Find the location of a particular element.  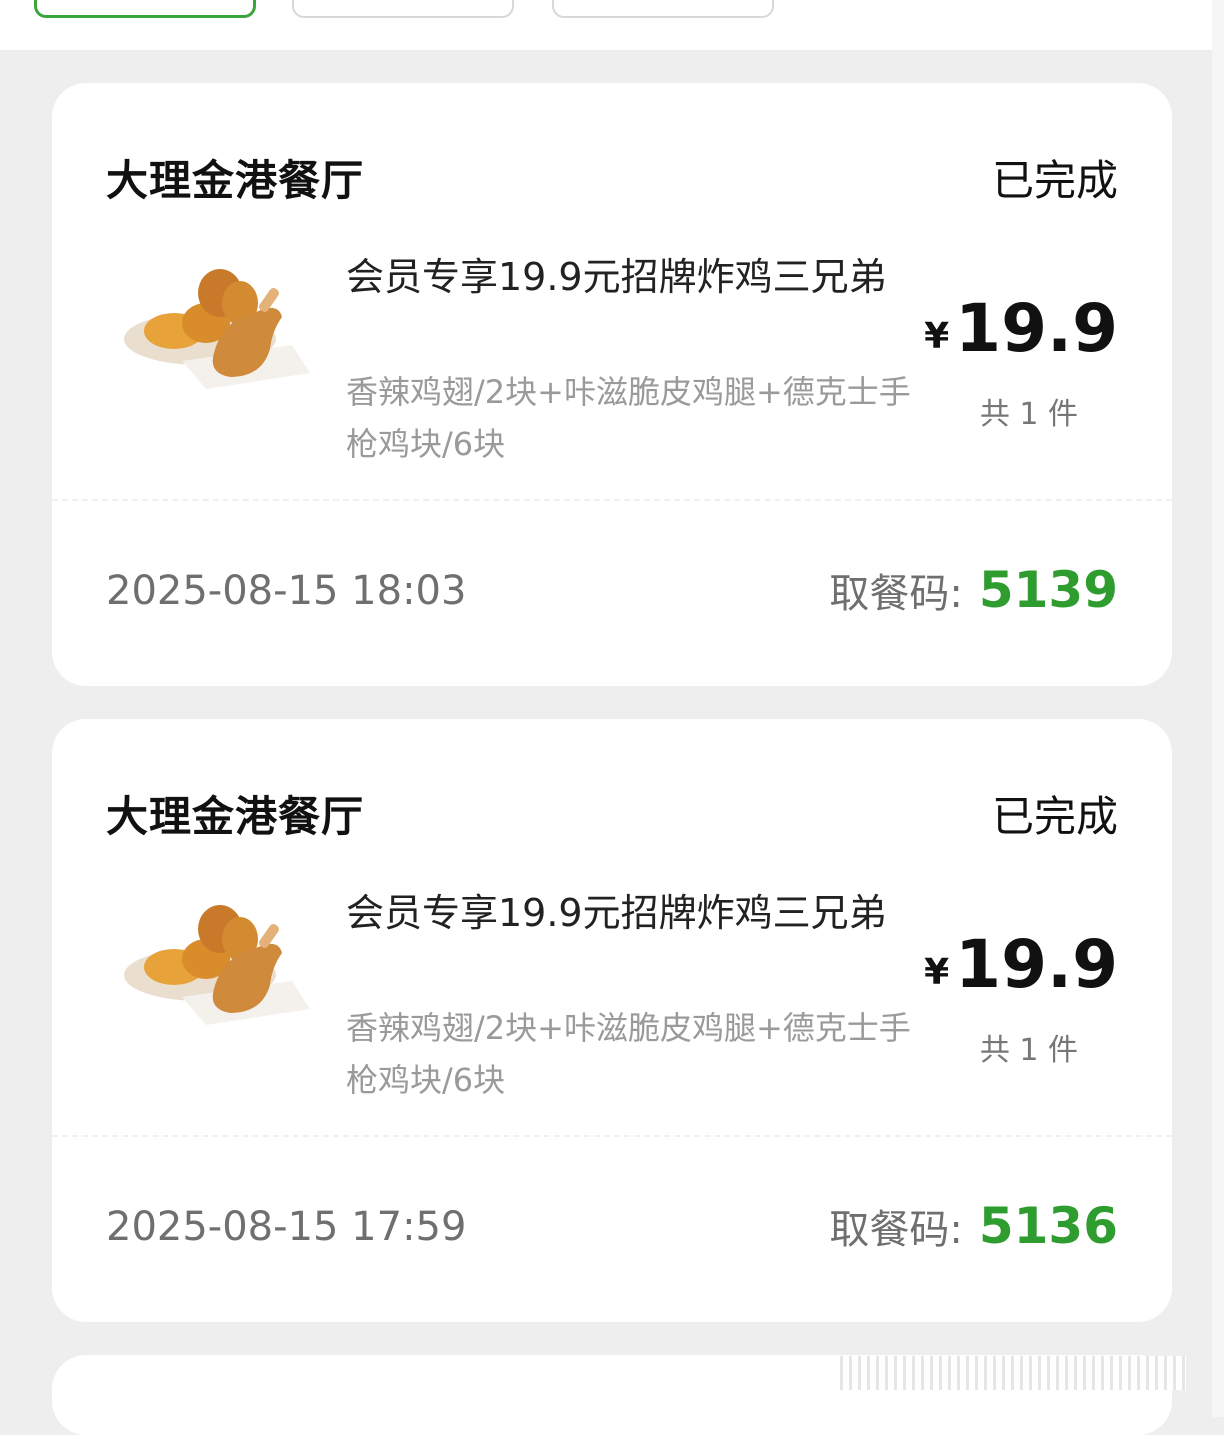

pickup-code-row: 取餐码: 5136 is located at coordinates (973, 1226).